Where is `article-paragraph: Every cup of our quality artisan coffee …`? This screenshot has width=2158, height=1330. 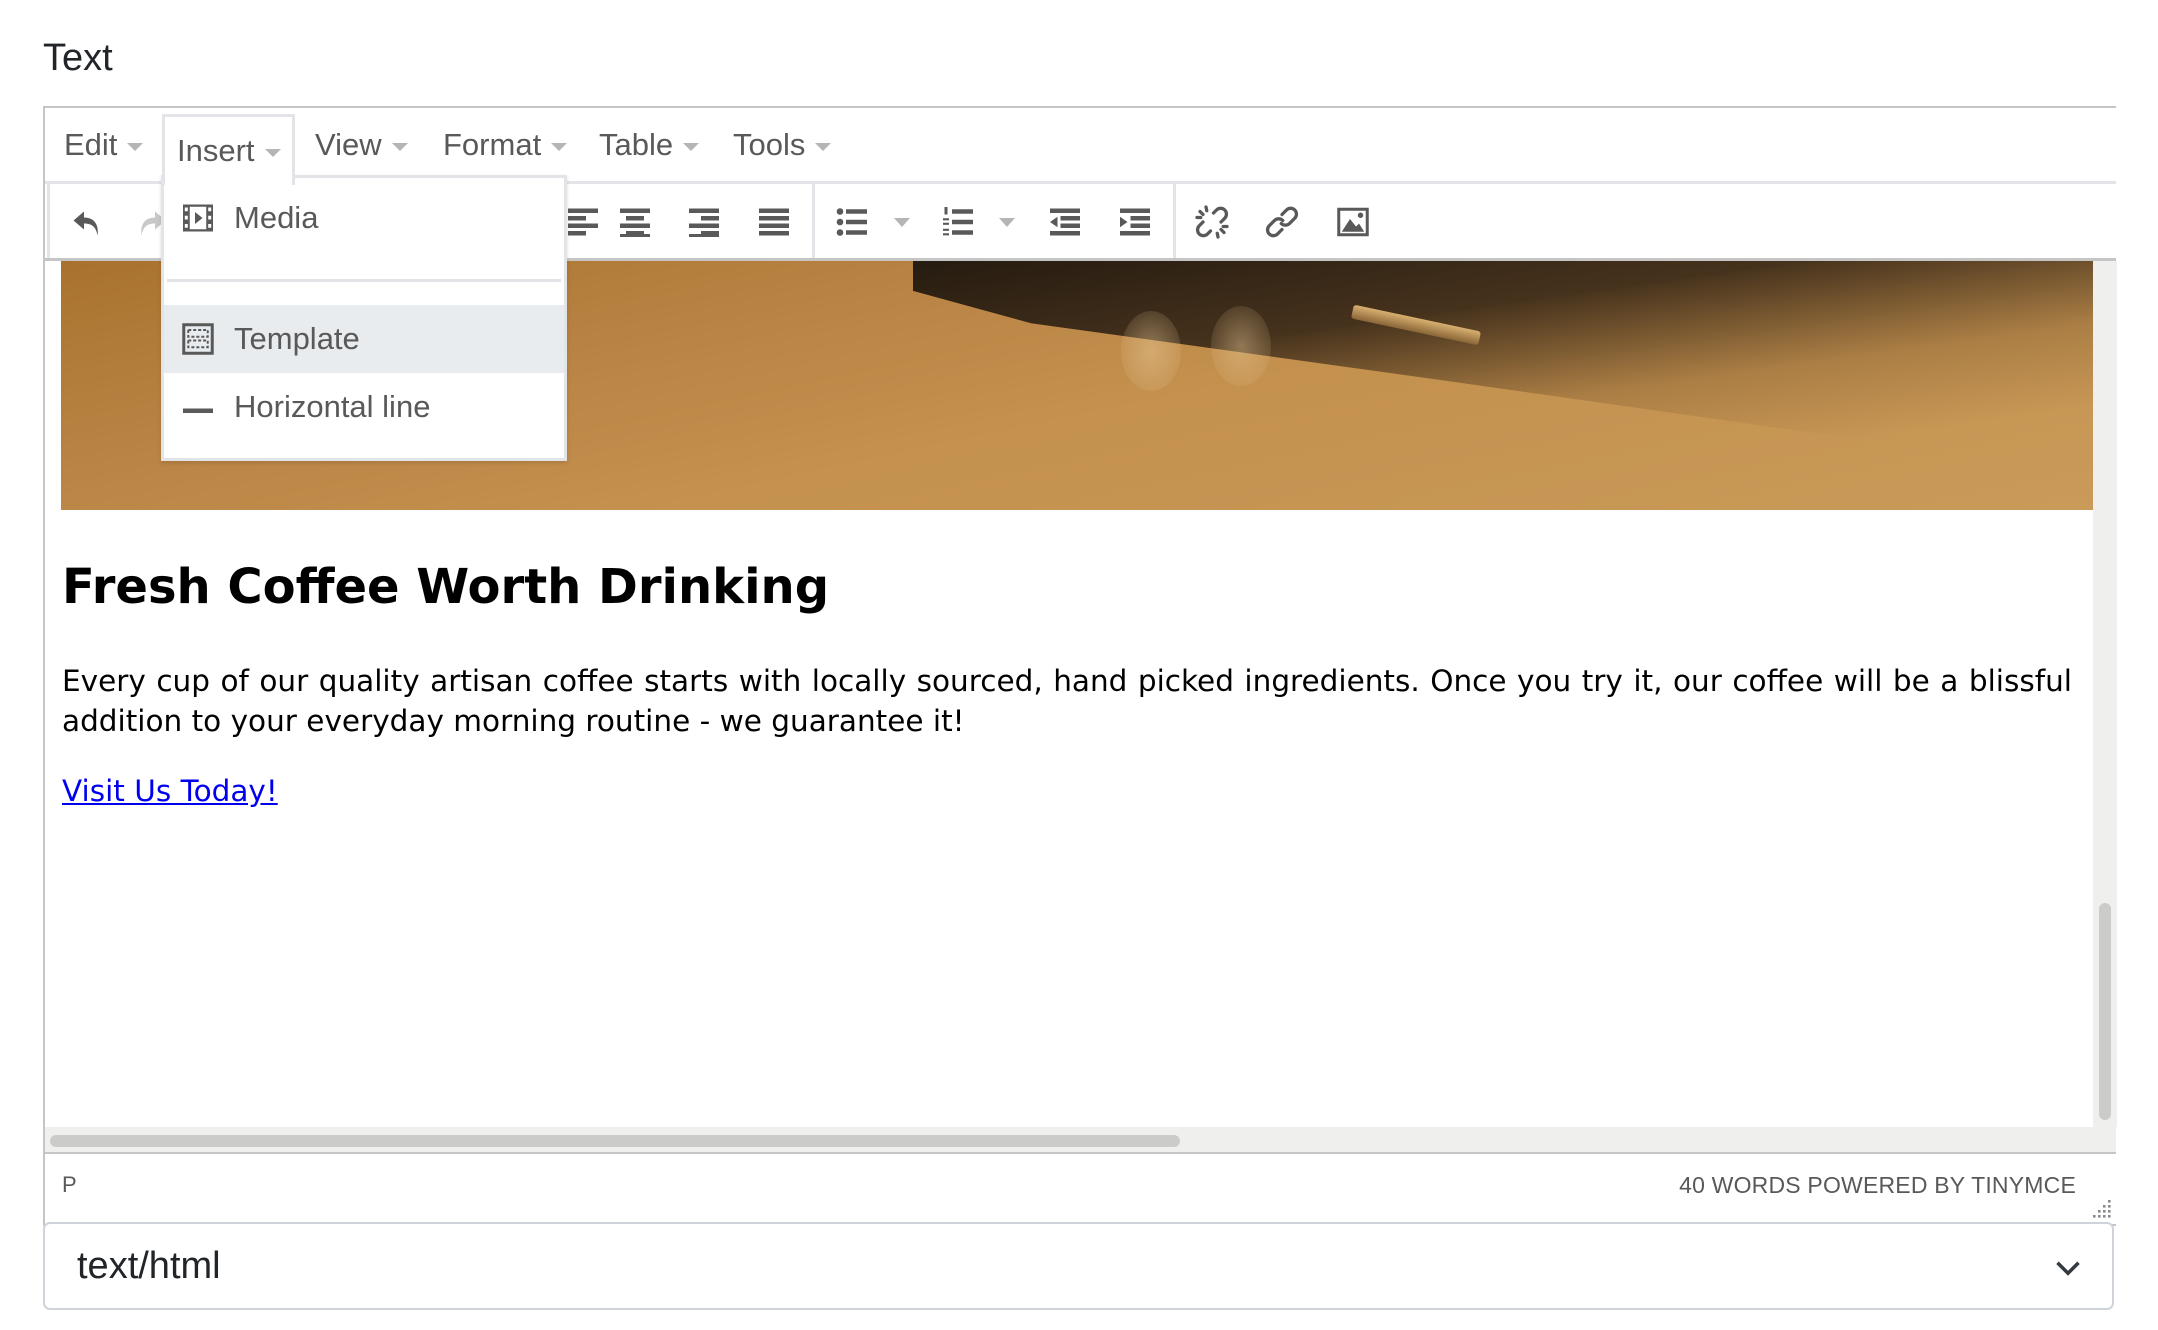 article-paragraph: Every cup of our quality artisan coffee … is located at coordinates (1067, 701).